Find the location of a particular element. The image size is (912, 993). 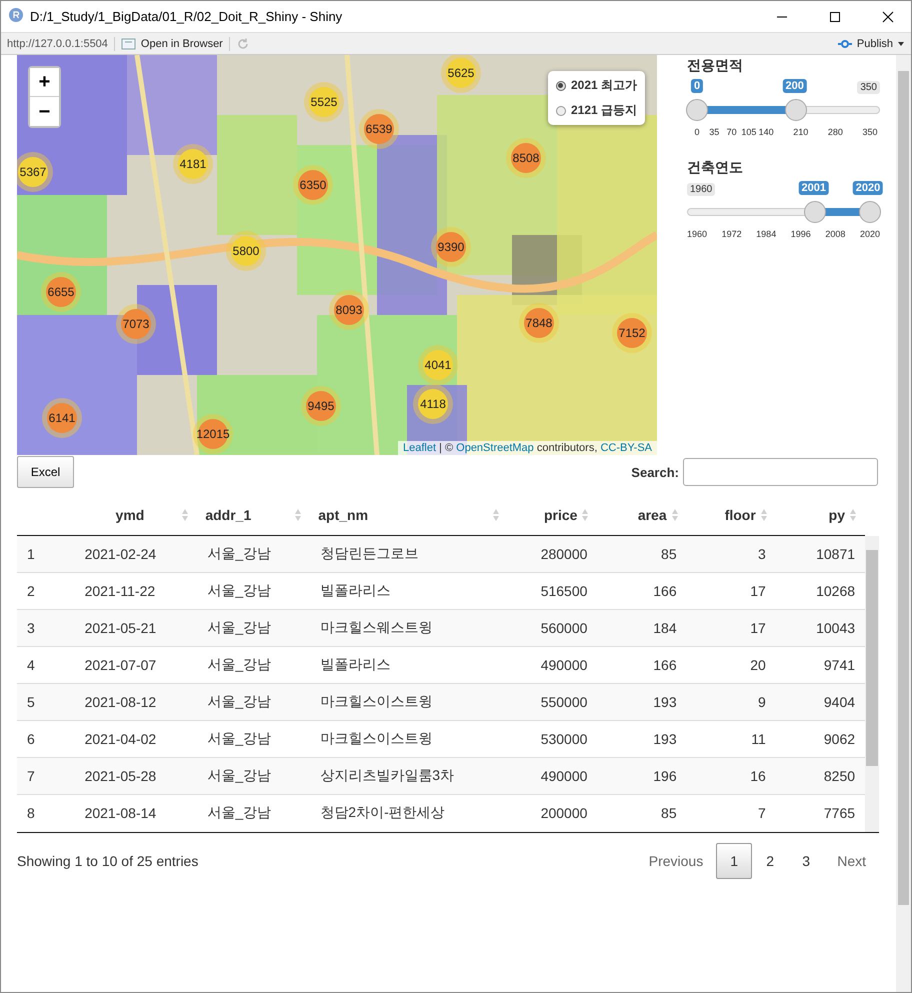

layer-label: 2121 급등지 is located at coordinates (603, 110).